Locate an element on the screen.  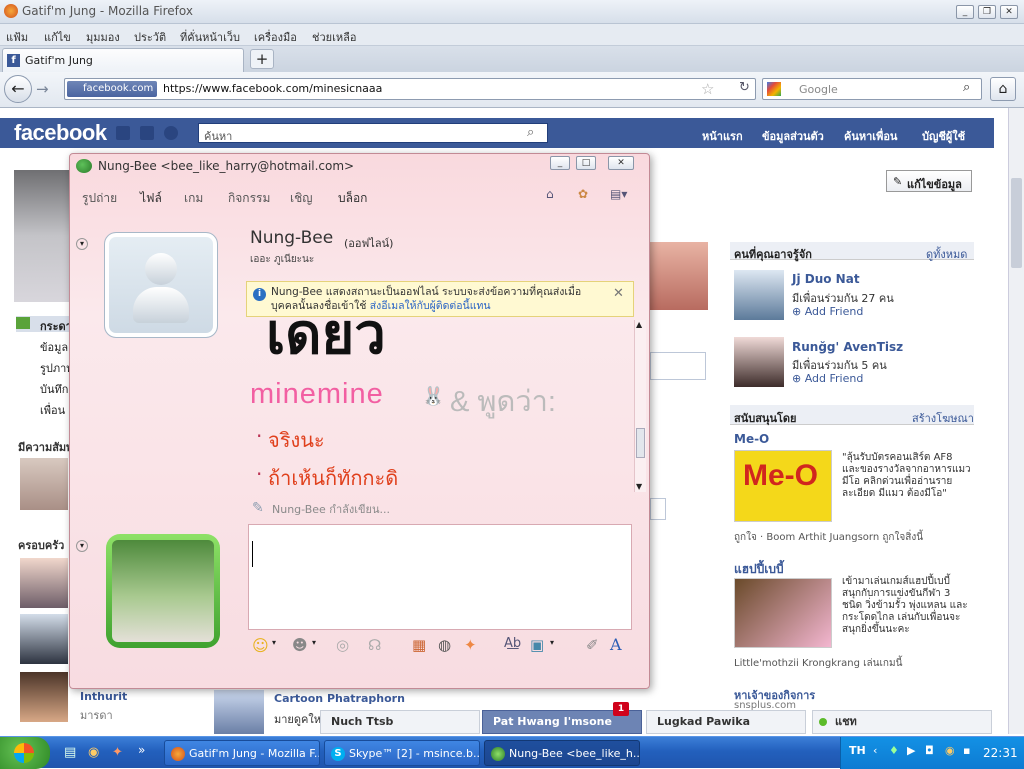
network-icon: ♦ is located at coordinates (894, 750).